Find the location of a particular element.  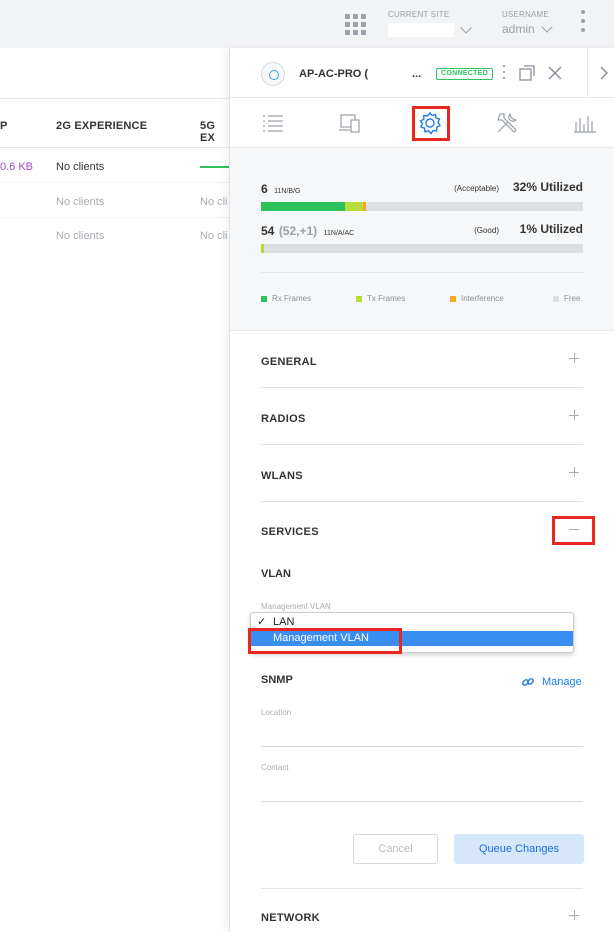

column-header-2g-experience: 2G EXPERIENCE is located at coordinates (101, 126).